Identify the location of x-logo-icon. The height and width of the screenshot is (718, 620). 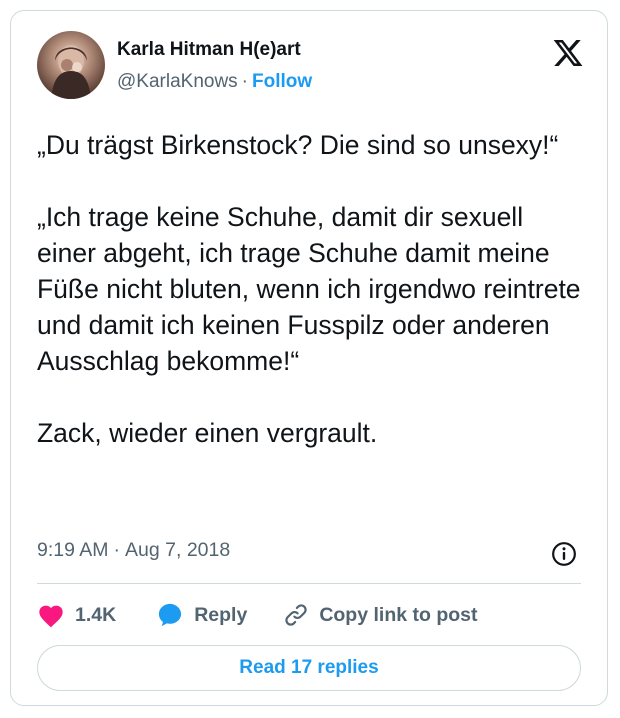
(568, 53).